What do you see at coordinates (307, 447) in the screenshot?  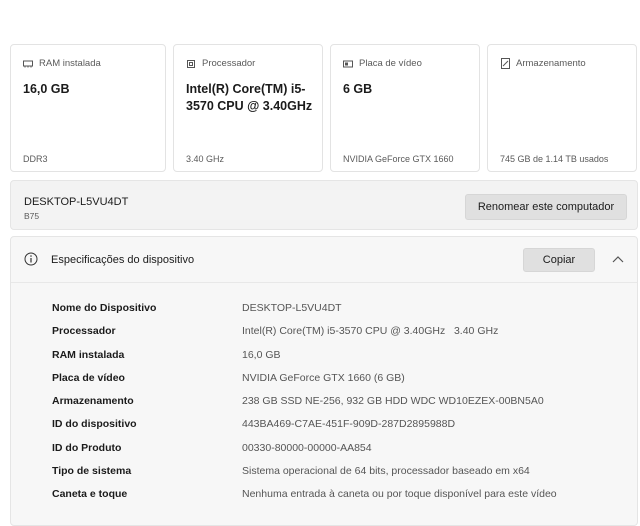 I see `spec-value: 00330-80000-00000-AA854` at bounding box center [307, 447].